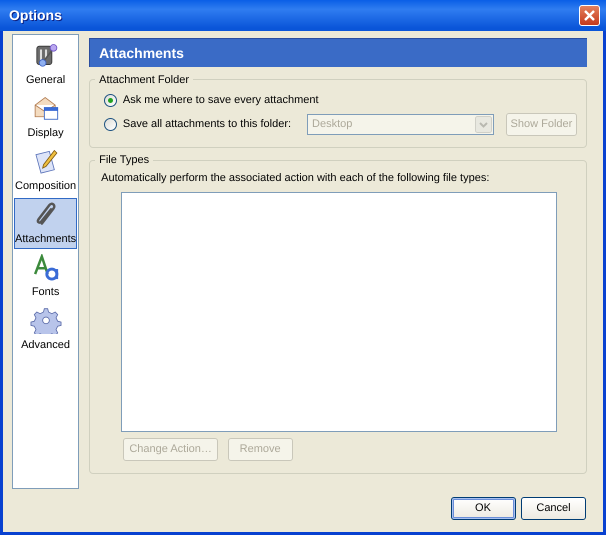  Describe the element at coordinates (483, 508) in the screenshot. I see `ok-button: OK` at that location.